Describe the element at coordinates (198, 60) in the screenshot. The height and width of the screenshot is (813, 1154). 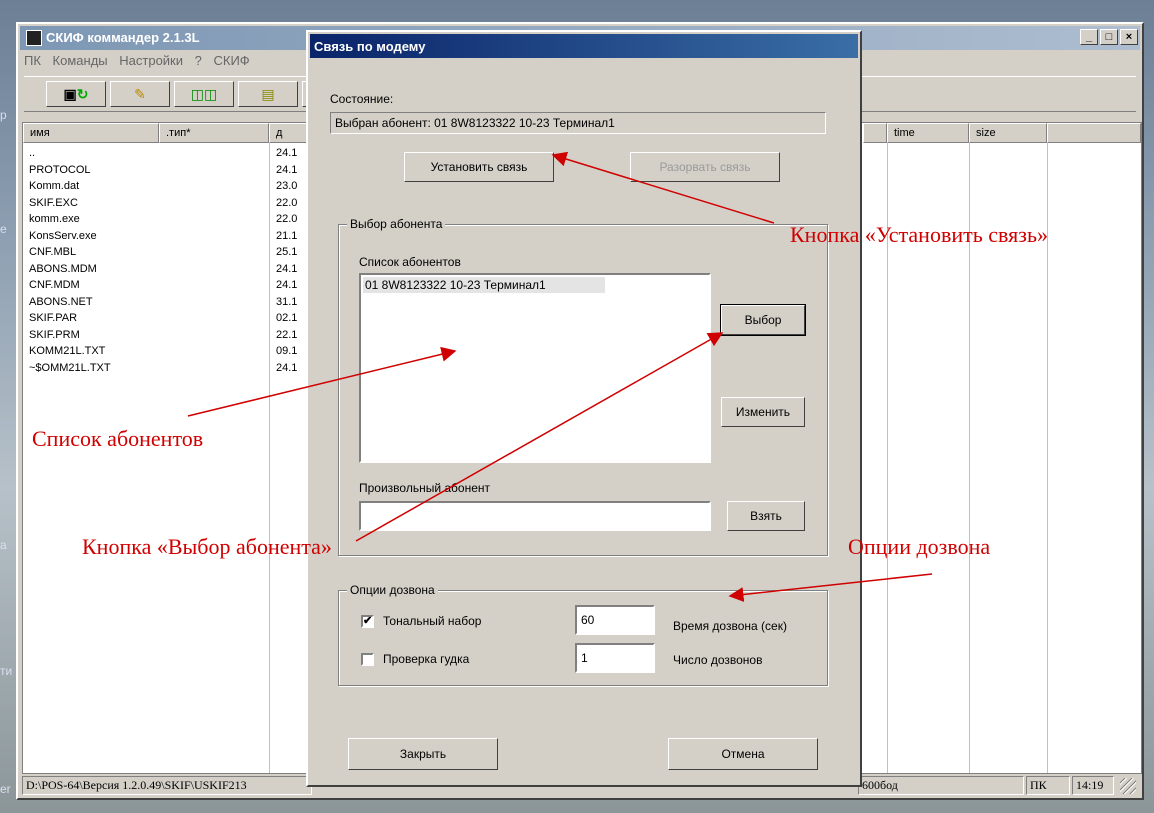
I see `menu-item-help: ?` at that location.